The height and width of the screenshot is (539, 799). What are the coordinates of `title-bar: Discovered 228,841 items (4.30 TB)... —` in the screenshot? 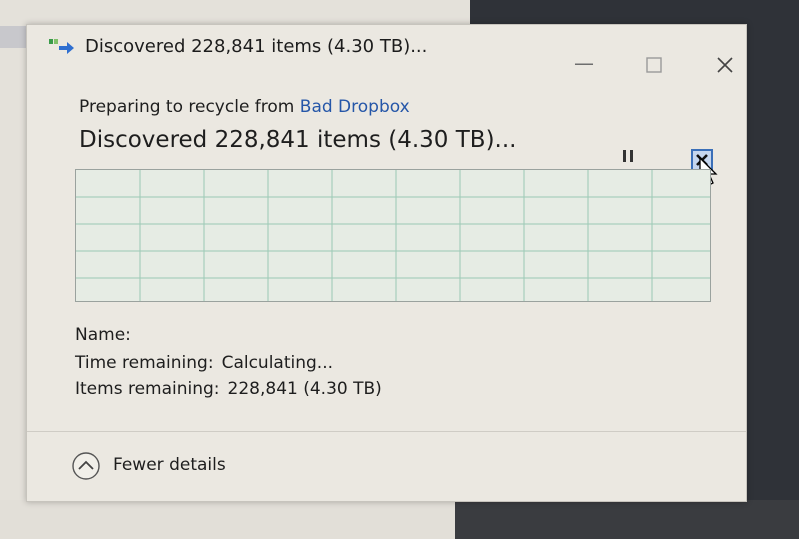 It's located at (386, 50).